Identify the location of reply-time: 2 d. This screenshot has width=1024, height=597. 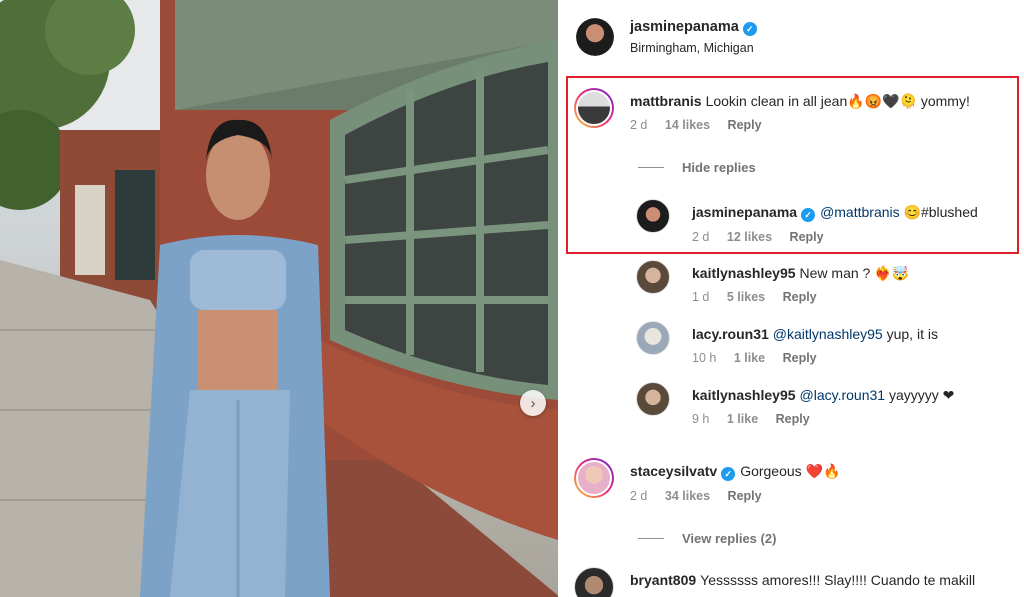
(701, 237).